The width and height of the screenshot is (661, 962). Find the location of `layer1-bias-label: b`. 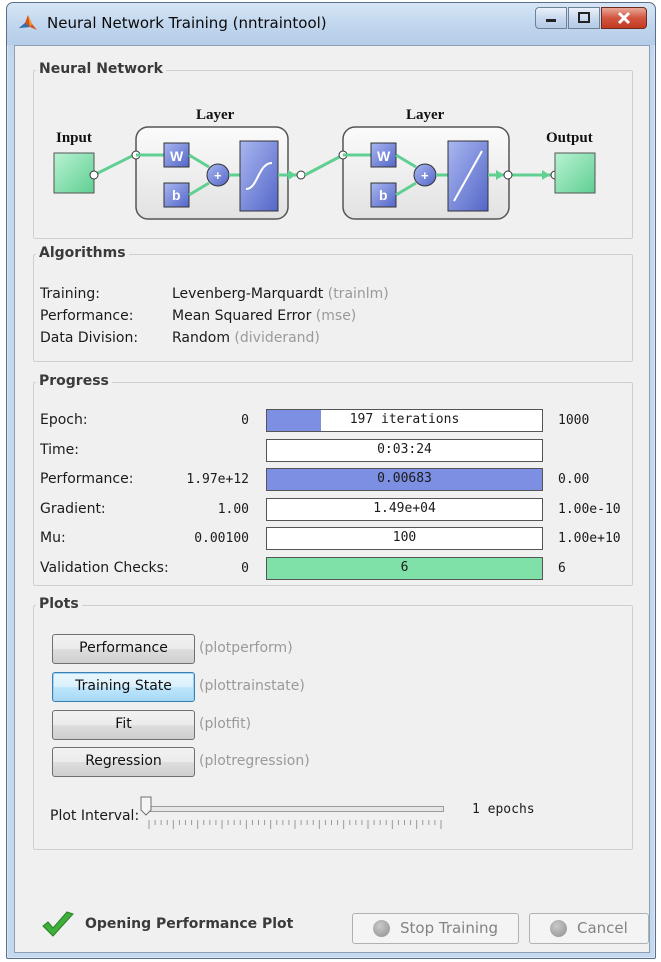

layer1-bias-label: b is located at coordinates (176, 195).